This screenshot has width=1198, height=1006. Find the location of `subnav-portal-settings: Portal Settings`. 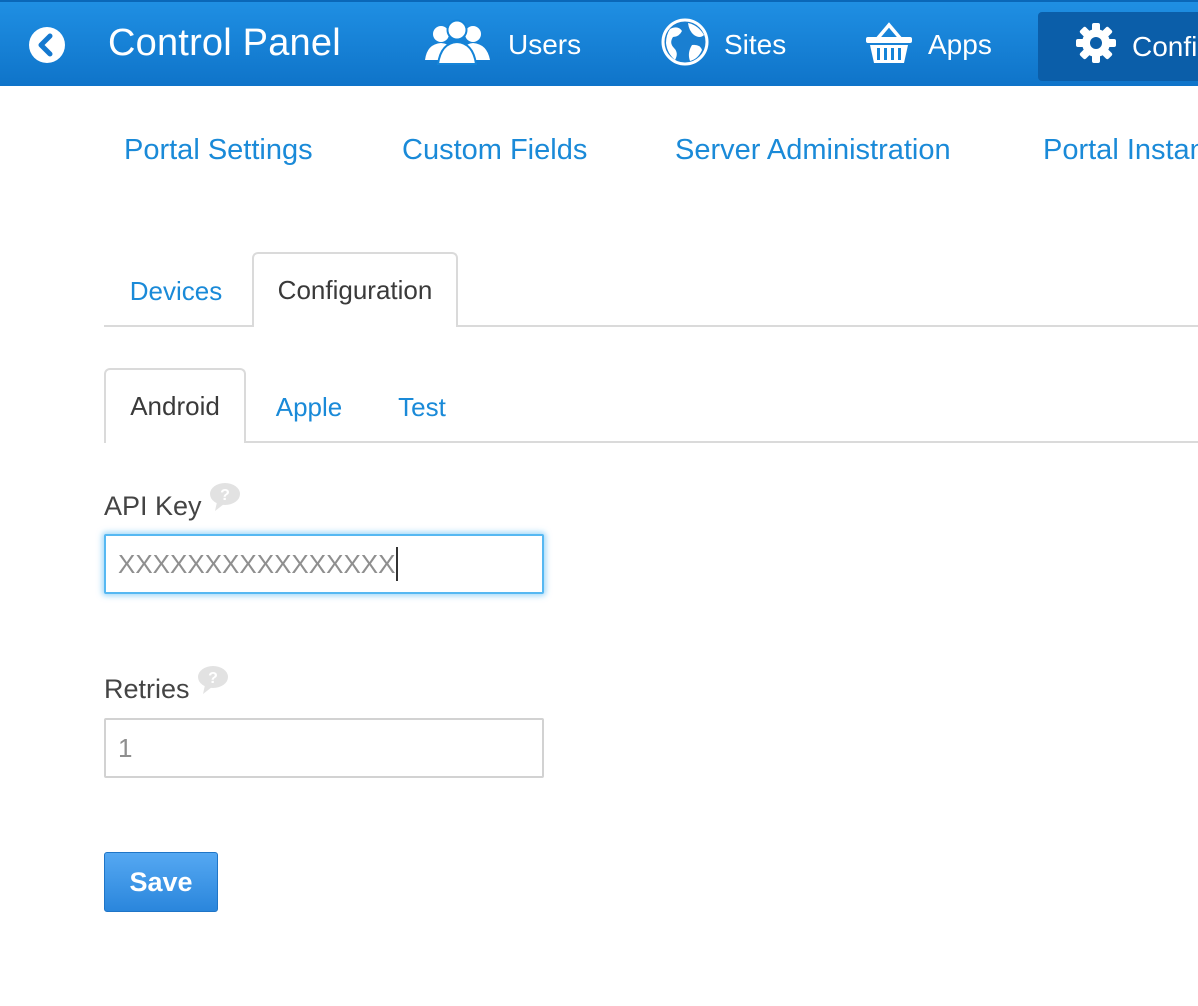

subnav-portal-settings: Portal Settings is located at coordinates (218, 150).